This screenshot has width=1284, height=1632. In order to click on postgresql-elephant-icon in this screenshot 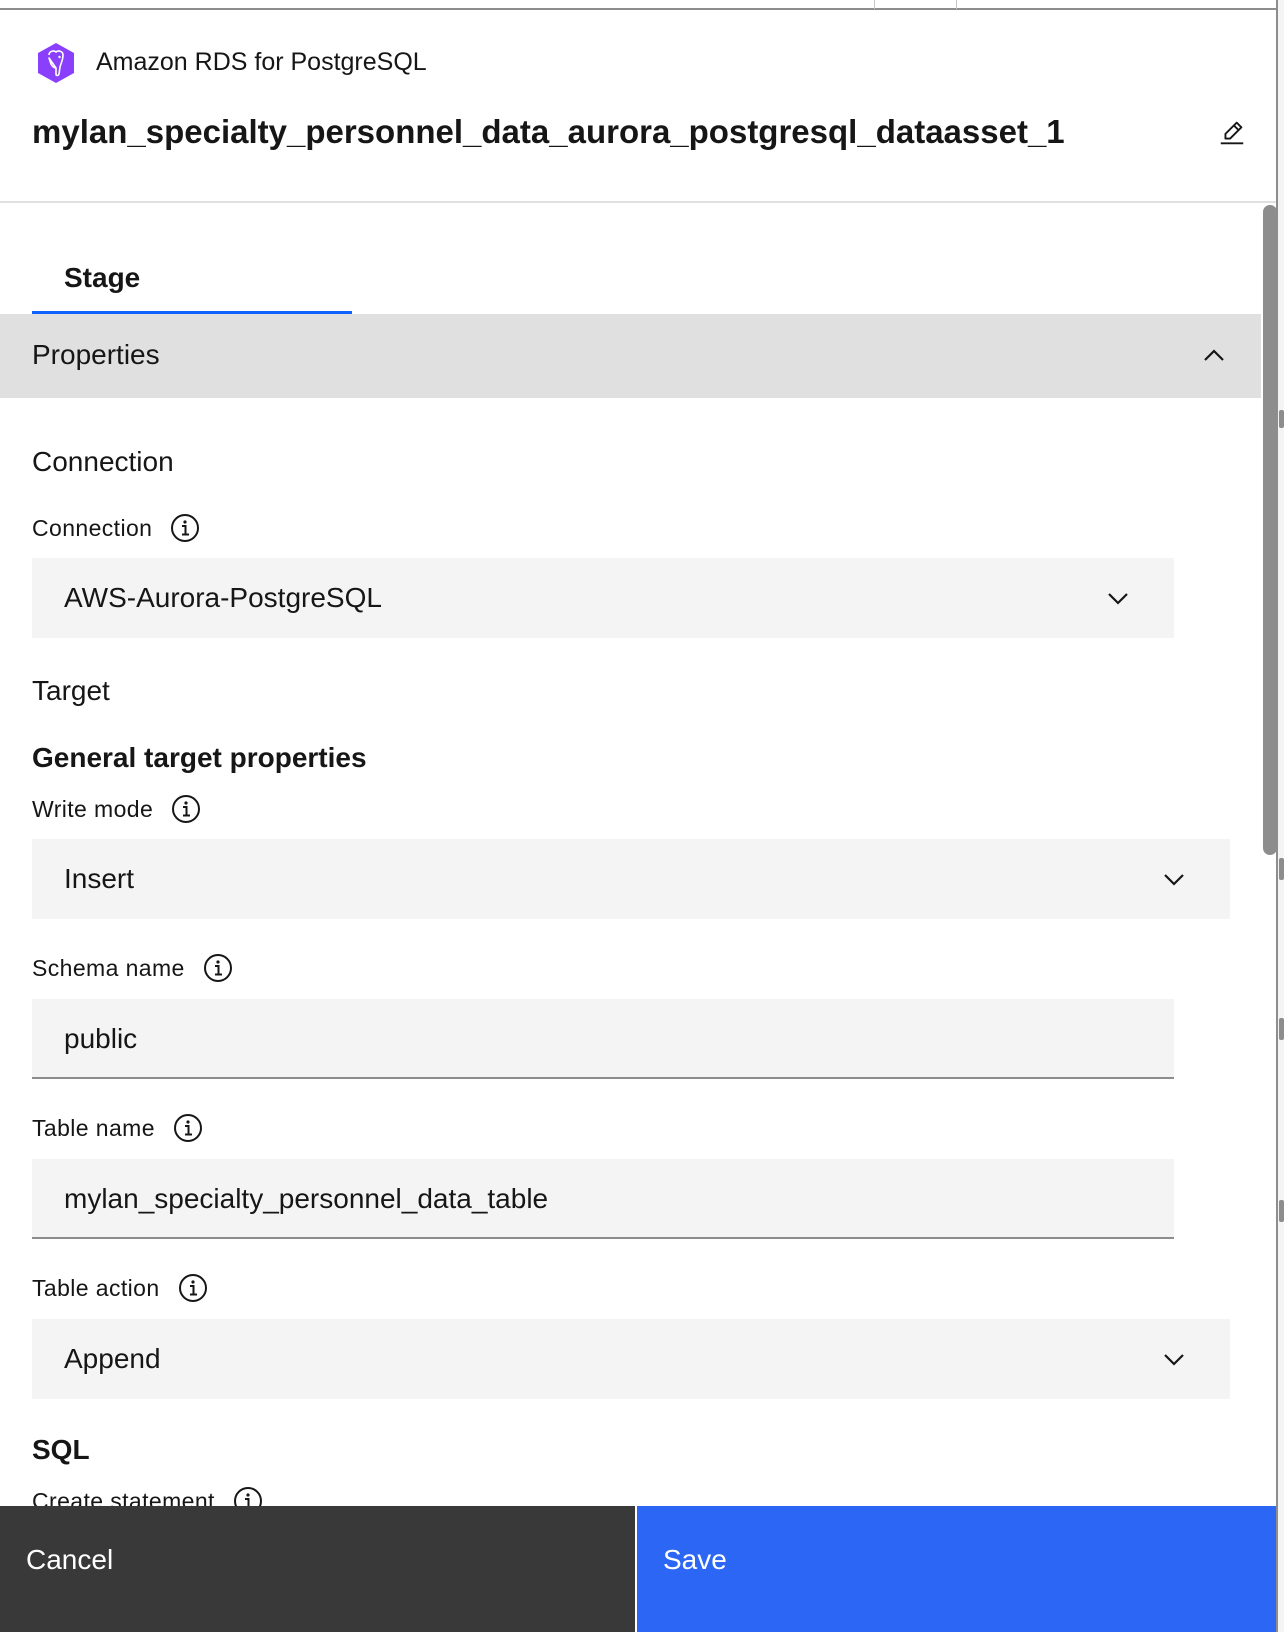, I will do `click(56, 63)`.